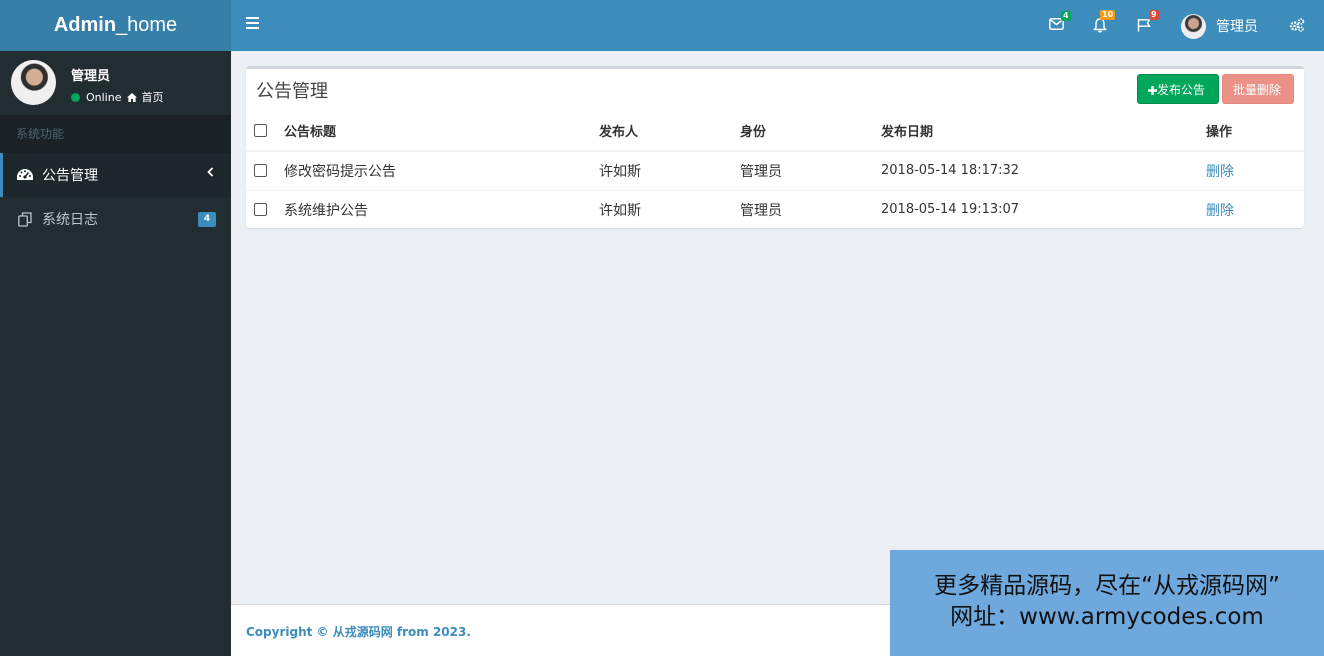  I want to click on sidebar-item-announcements: 公告管理, so click(115, 175).